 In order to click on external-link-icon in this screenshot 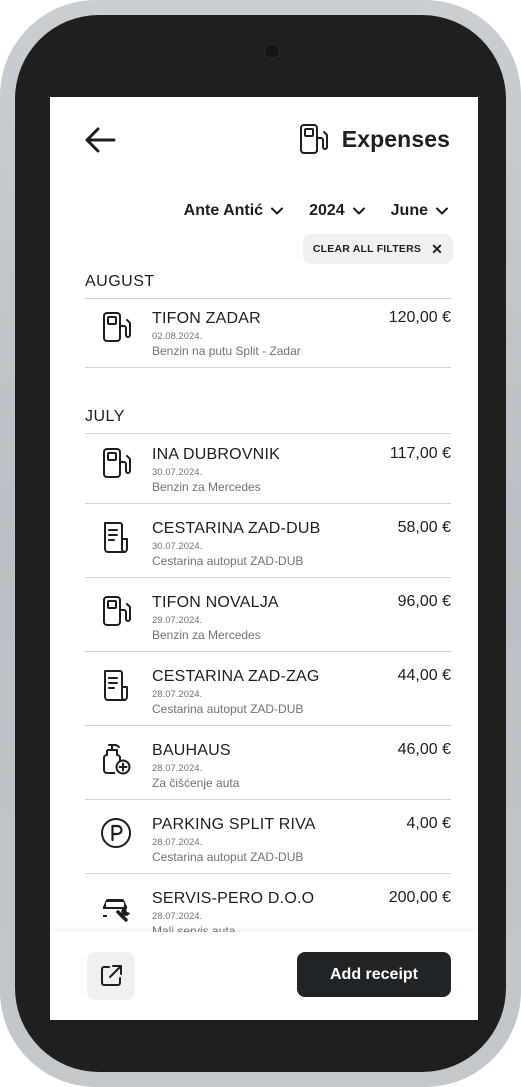, I will do `click(111, 975)`.